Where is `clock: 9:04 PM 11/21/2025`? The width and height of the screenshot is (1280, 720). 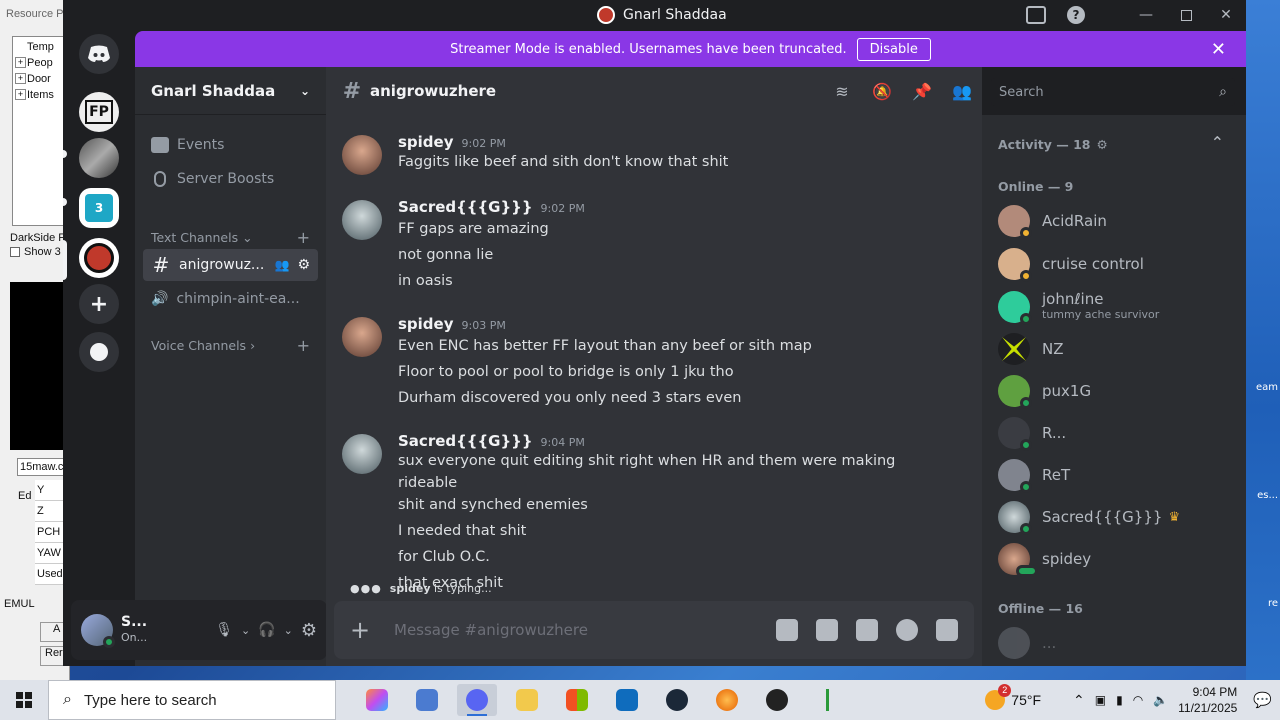 clock: 9:04 PM 11/21/2025 is located at coordinates (1207, 700).